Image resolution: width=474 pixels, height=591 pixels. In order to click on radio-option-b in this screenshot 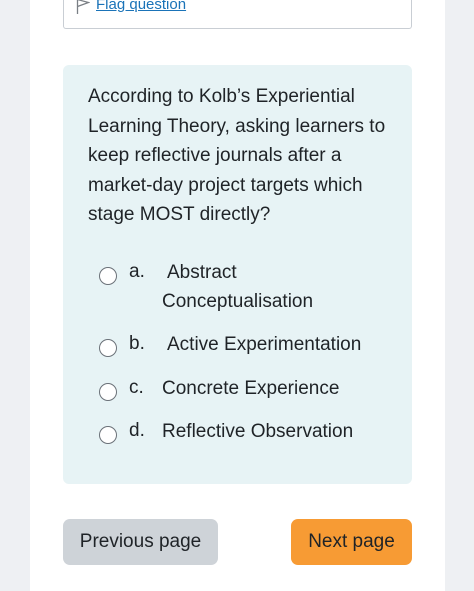, I will do `click(108, 348)`.